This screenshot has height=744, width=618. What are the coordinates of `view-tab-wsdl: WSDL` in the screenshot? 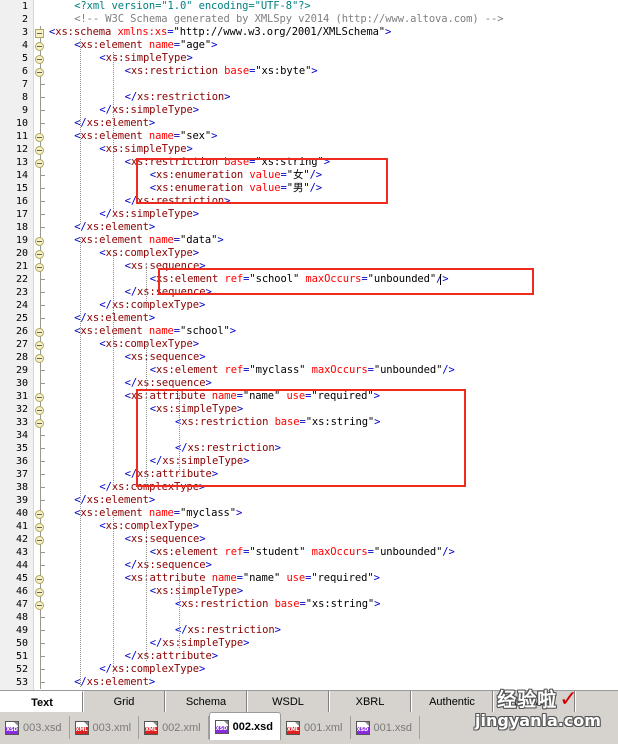 It's located at (288, 702).